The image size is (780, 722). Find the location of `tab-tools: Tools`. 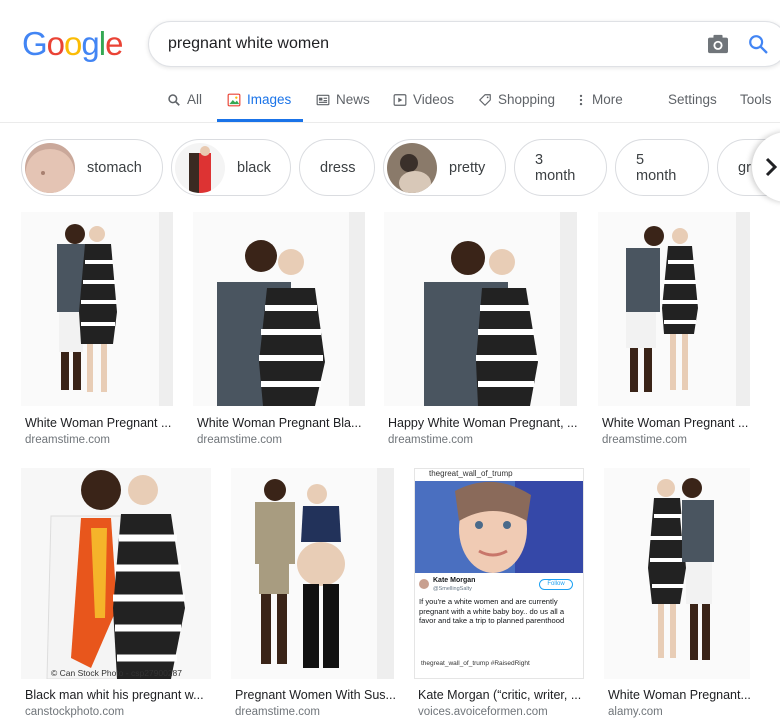

tab-tools: Tools is located at coordinates (756, 104).